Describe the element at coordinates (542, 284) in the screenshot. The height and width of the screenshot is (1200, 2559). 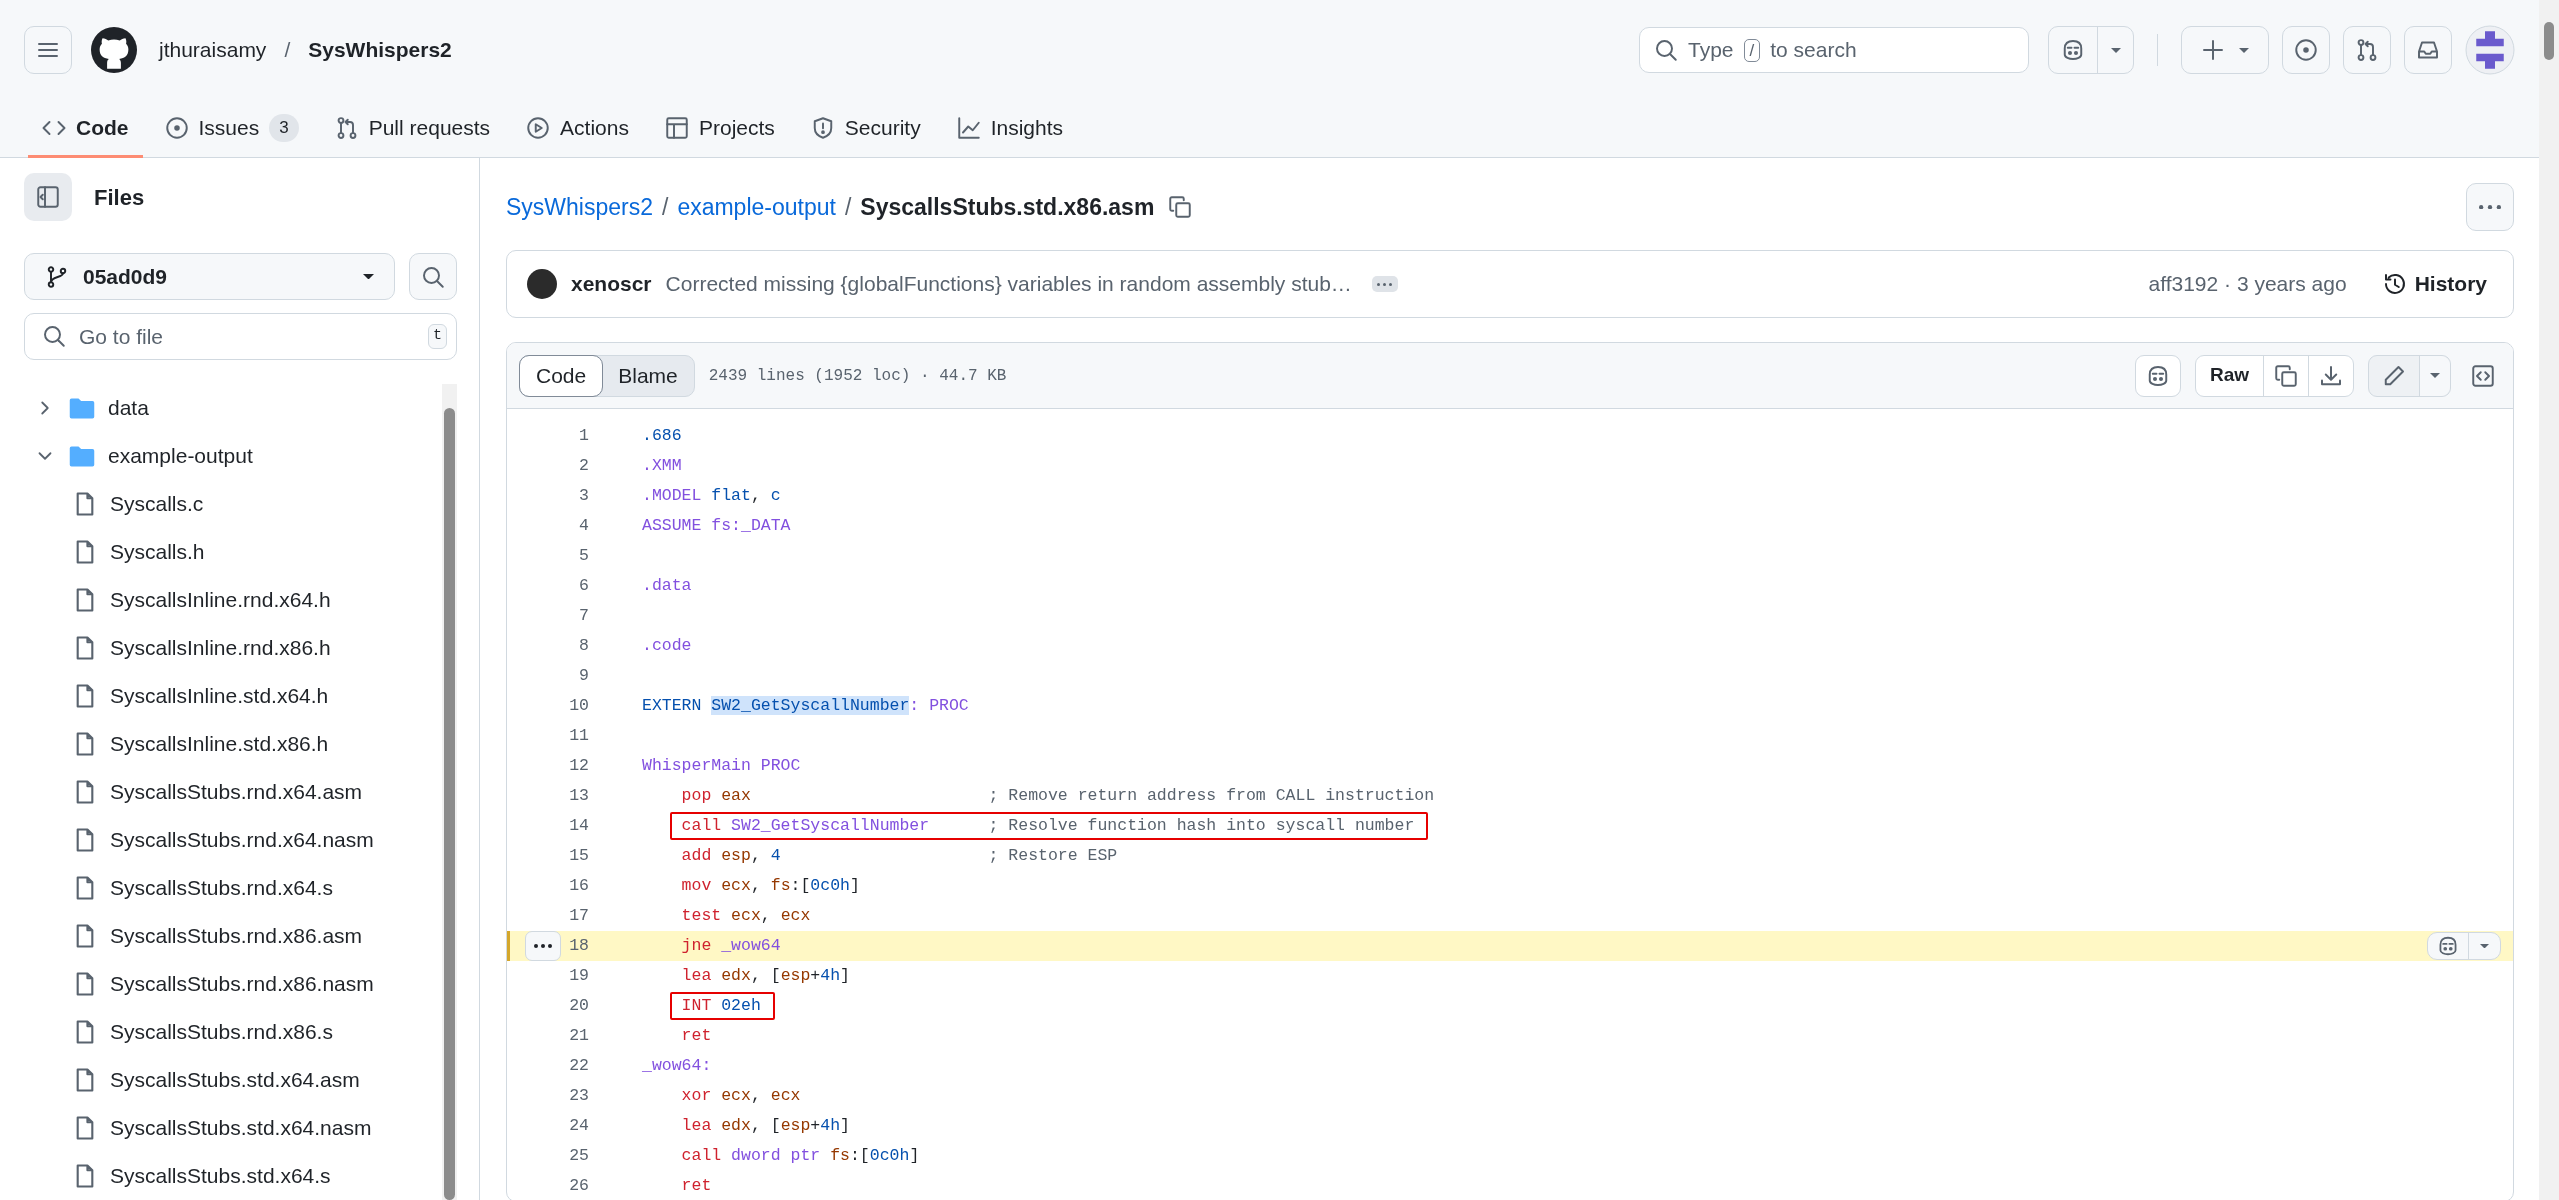
I see `author-avatar` at that location.